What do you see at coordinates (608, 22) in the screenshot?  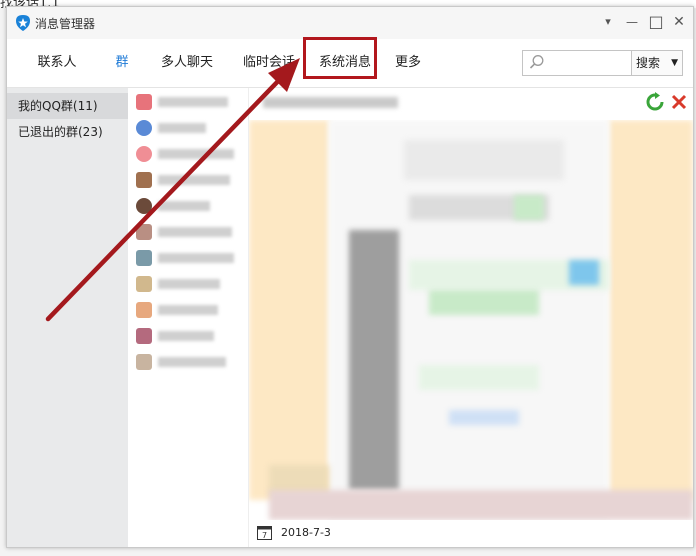 I see `menu-dropdown-button: ▾` at bounding box center [608, 22].